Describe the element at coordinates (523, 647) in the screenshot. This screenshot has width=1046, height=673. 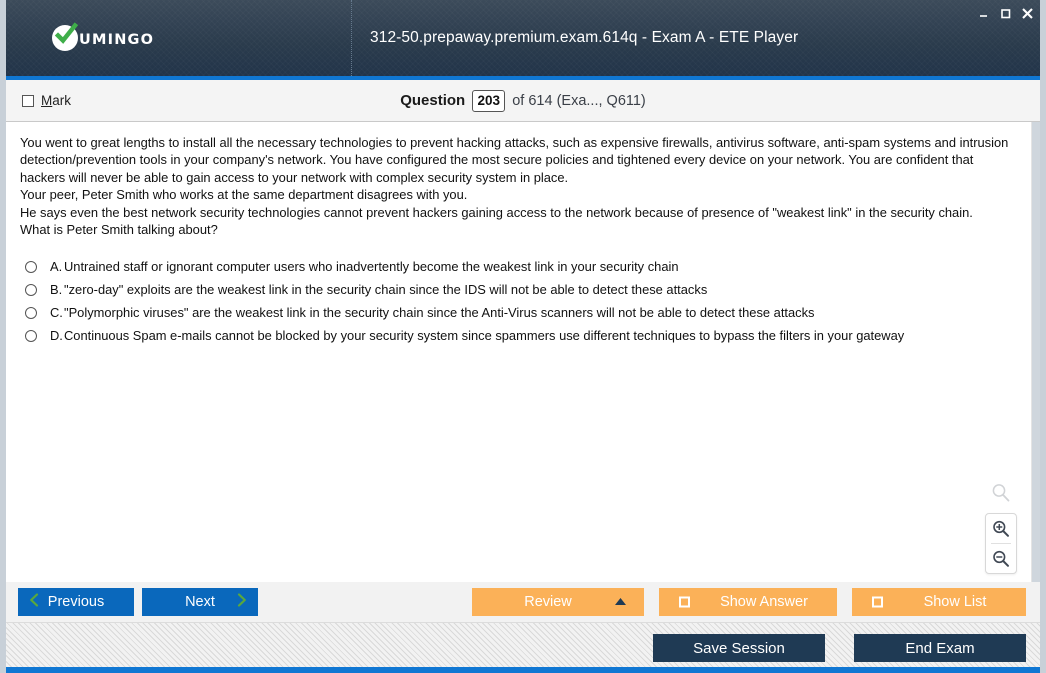
I see `status-bar: Save Session End Exam` at that location.